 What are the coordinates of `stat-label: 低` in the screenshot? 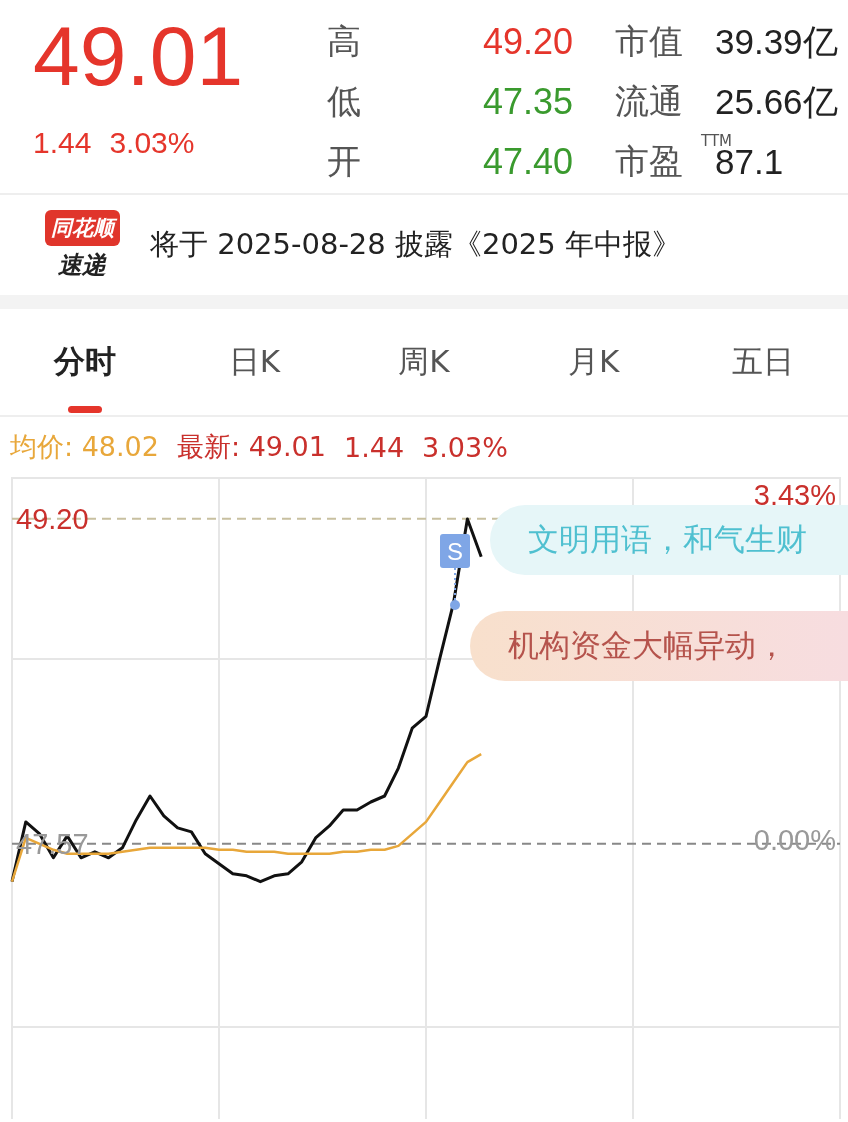 It's located at (344, 101).